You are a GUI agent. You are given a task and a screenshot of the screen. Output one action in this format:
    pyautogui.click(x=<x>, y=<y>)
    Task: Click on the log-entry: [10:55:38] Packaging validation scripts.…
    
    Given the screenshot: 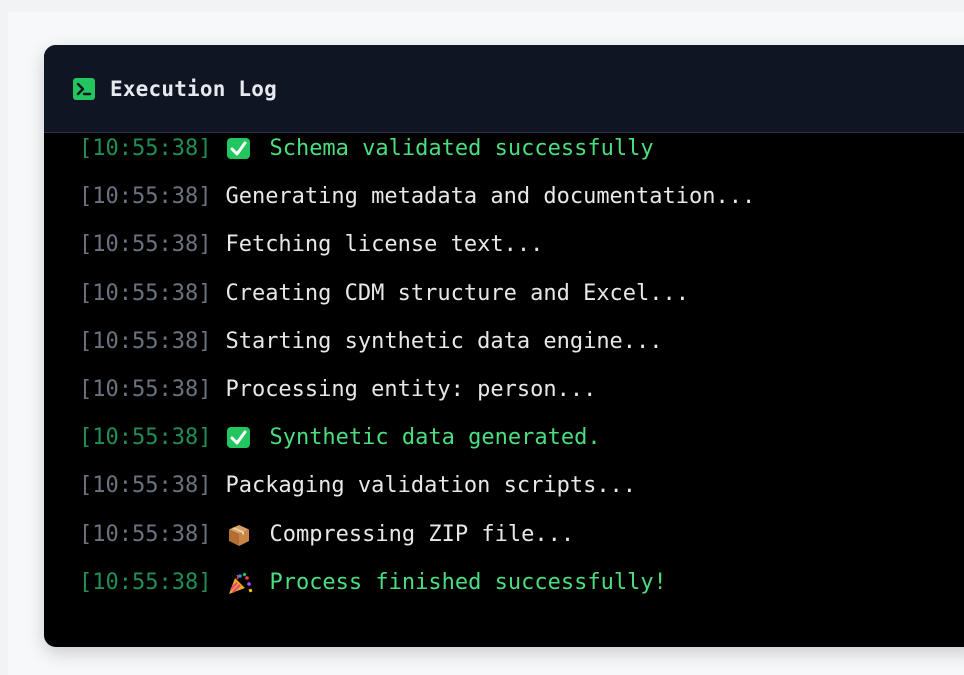 What is the action you would take?
    pyautogui.click(x=521, y=498)
    